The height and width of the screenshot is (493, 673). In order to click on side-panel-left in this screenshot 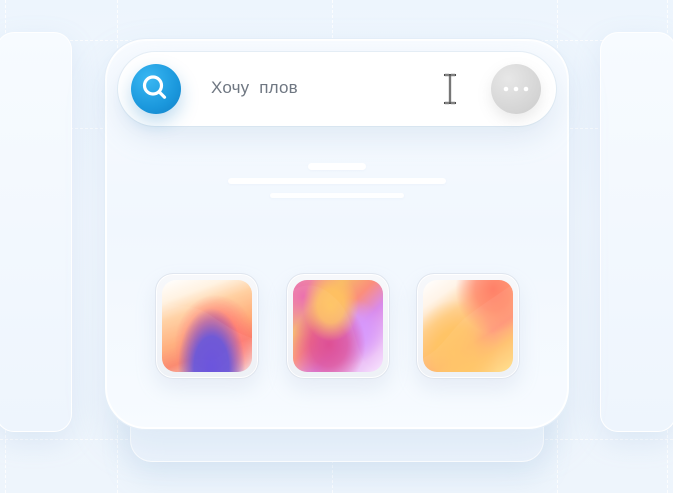, I will do `click(36, 232)`.